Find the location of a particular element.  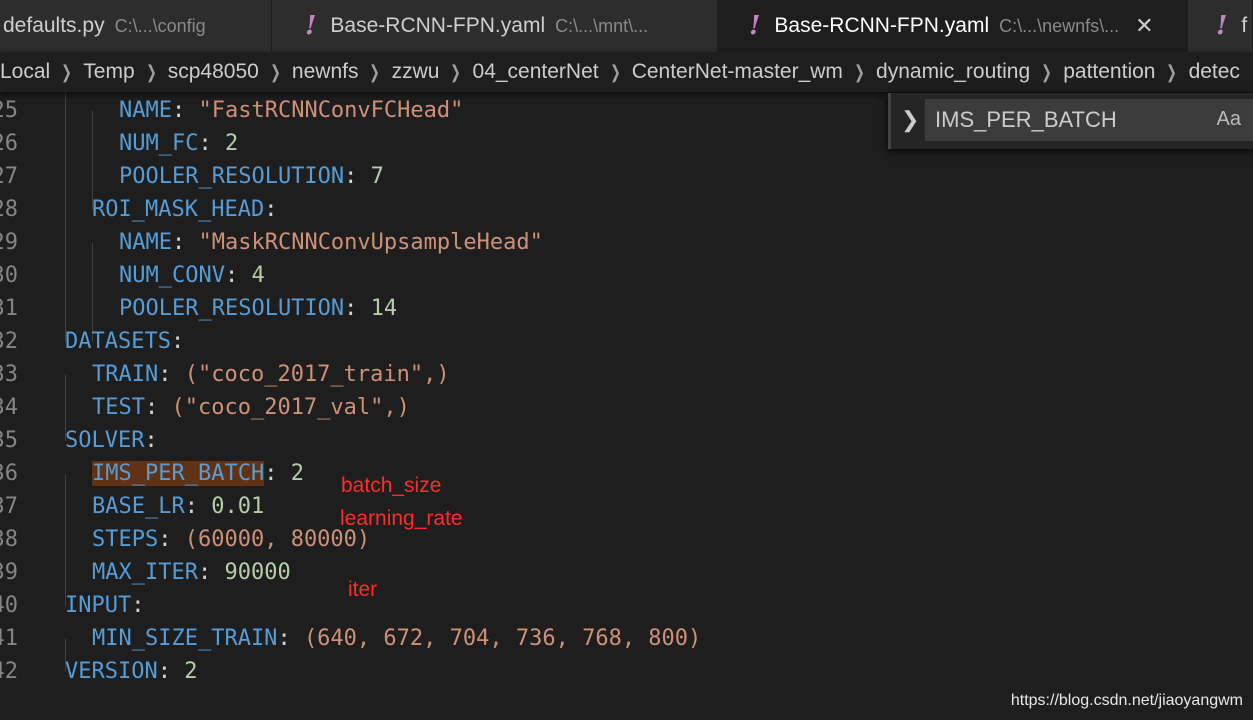

tab-base-rcnn-fpn-newnfs: ! Base-RCNN-FPN.yaml C:\...\newnfs\... ✕ is located at coordinates (953, 26).